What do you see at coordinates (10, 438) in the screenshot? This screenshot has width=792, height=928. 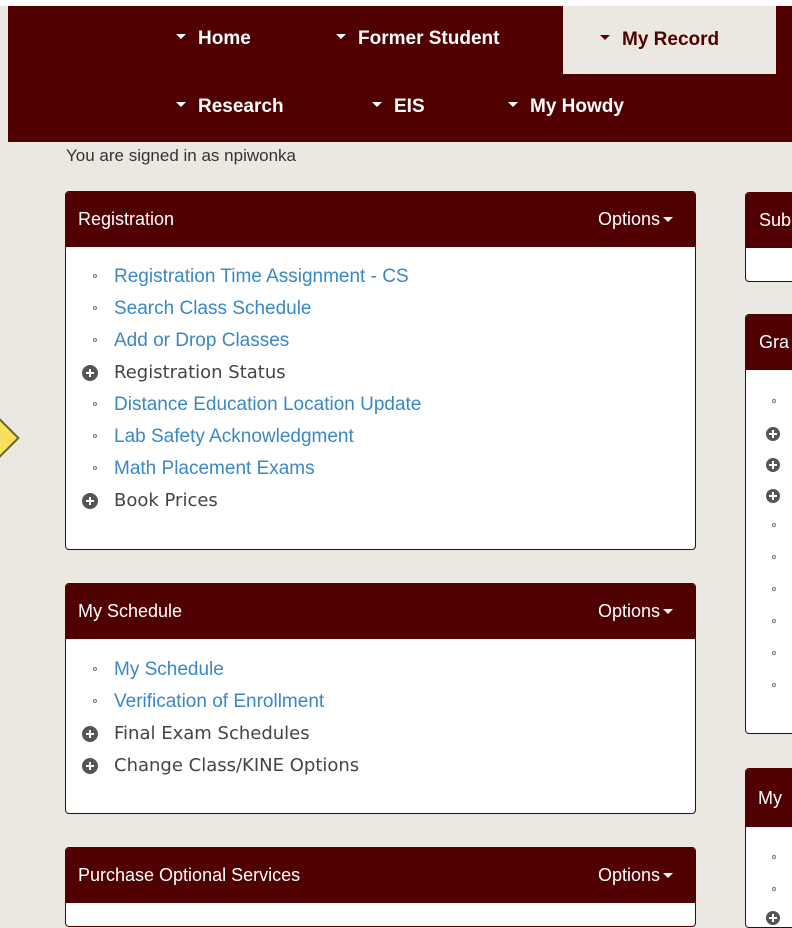 I see `pointer-arrow-icon` at bounding box center [10, 438].